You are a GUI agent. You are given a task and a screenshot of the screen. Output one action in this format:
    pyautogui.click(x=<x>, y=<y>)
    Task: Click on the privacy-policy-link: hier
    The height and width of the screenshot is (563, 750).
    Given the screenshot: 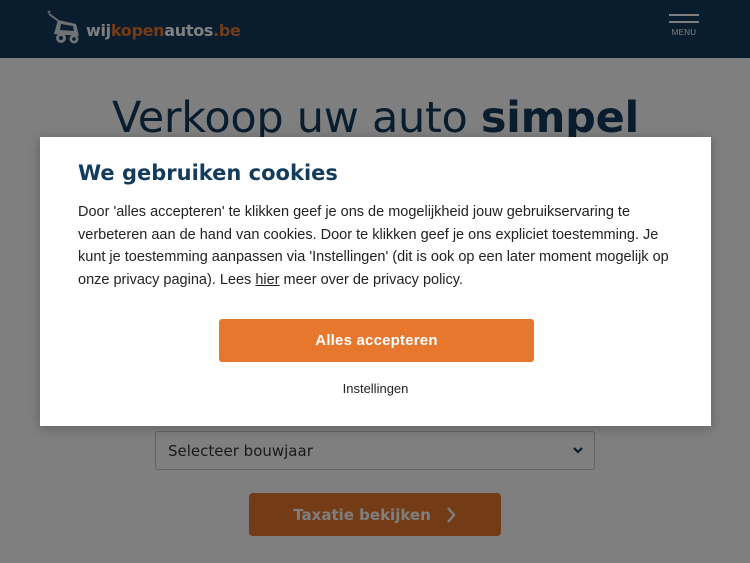 What is the action you would take?
    pyautogui.click(x=267, y=280)
    